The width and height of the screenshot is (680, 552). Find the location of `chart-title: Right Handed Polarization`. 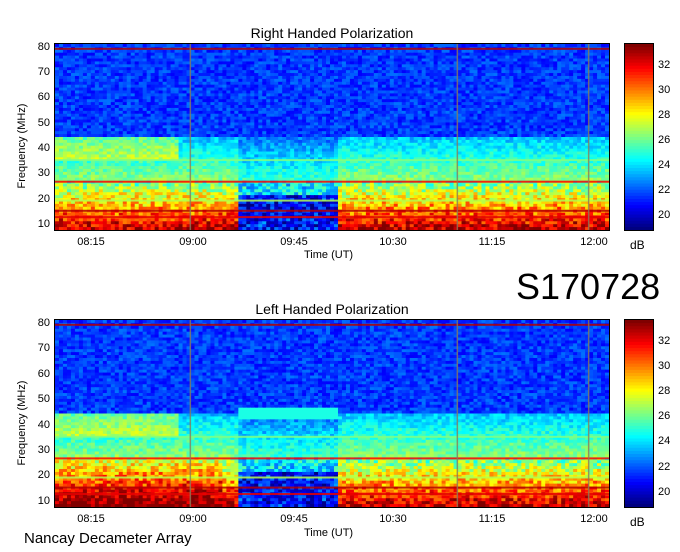

chart-title: Right Handed Polarization is located at coordinates (332, 33).